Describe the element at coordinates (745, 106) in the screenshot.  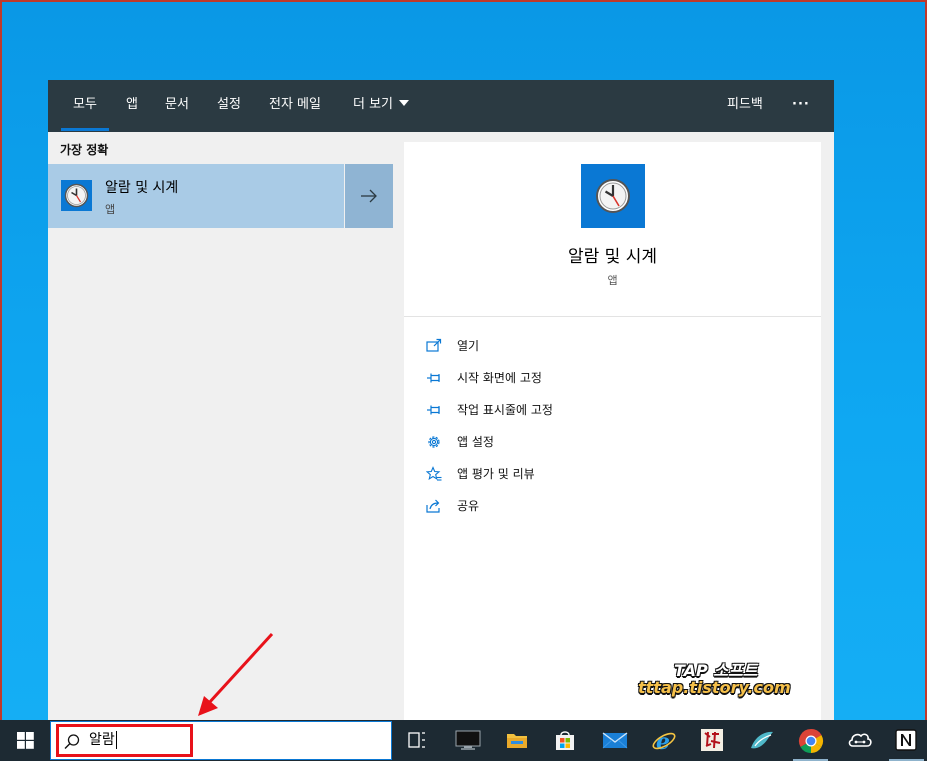
I see `feedback-button: 피드백` at that location.